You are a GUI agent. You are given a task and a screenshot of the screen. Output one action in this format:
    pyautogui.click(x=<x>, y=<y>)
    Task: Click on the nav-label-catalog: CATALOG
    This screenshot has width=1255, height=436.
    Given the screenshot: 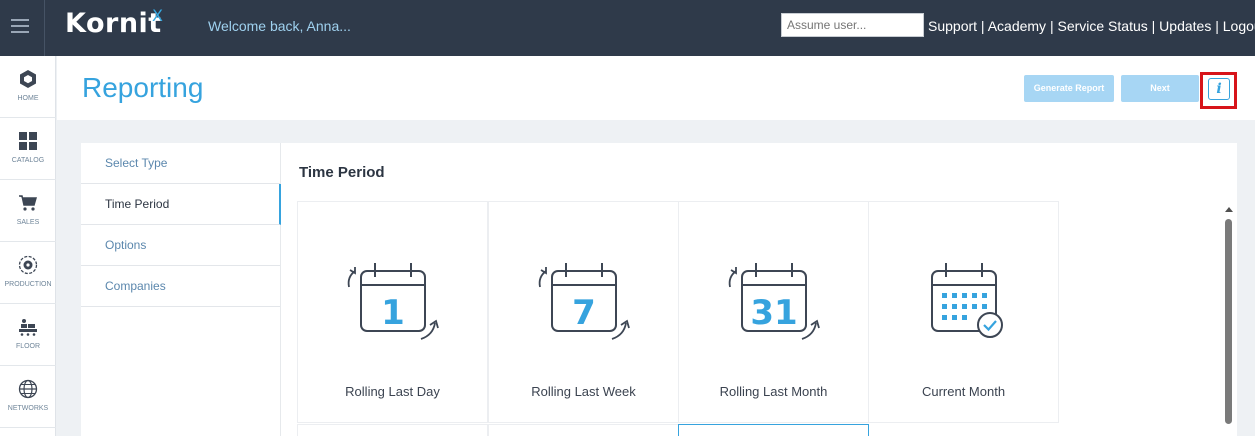 What is the action you would take?
    pyautogui.click(x=28, y=160)
    